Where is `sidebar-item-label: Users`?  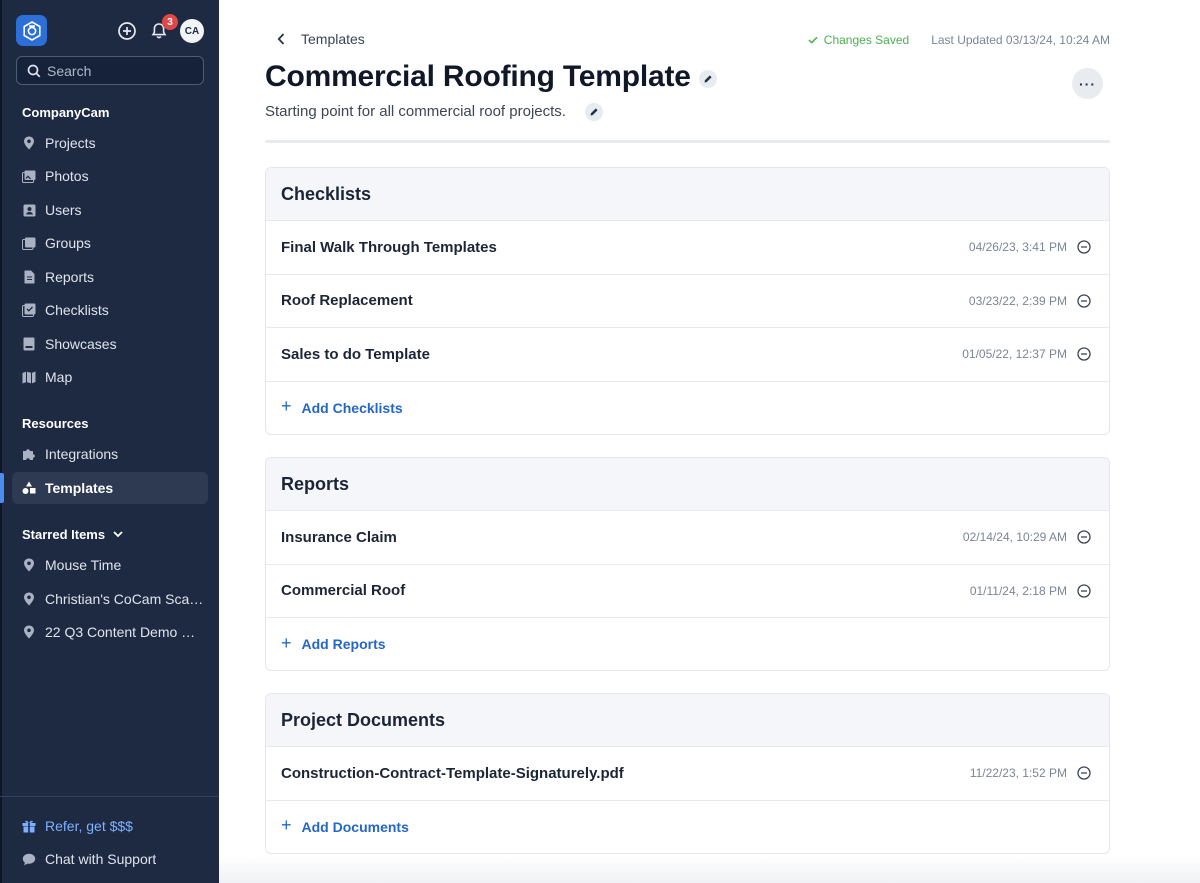
sidebar-item-label: Users is located at coordinates (63, 210).